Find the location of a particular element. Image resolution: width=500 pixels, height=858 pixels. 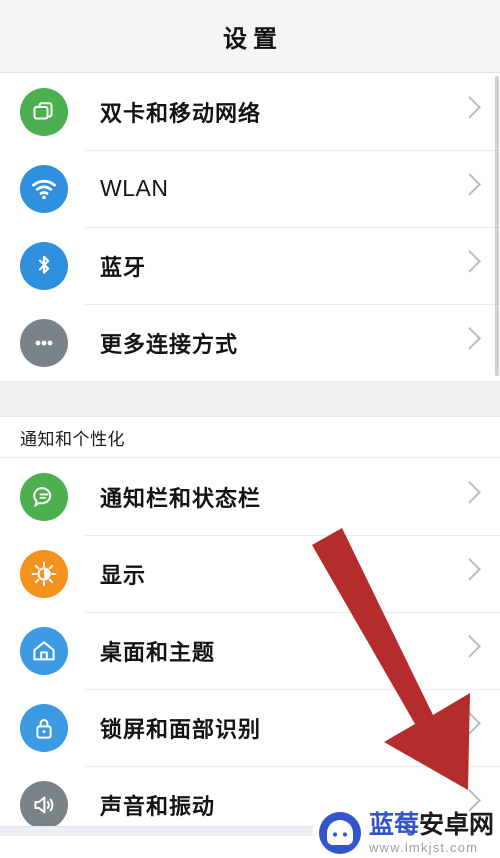

settings-row-more-connections: 更多连接方式 is located at coordinates (250, 342).